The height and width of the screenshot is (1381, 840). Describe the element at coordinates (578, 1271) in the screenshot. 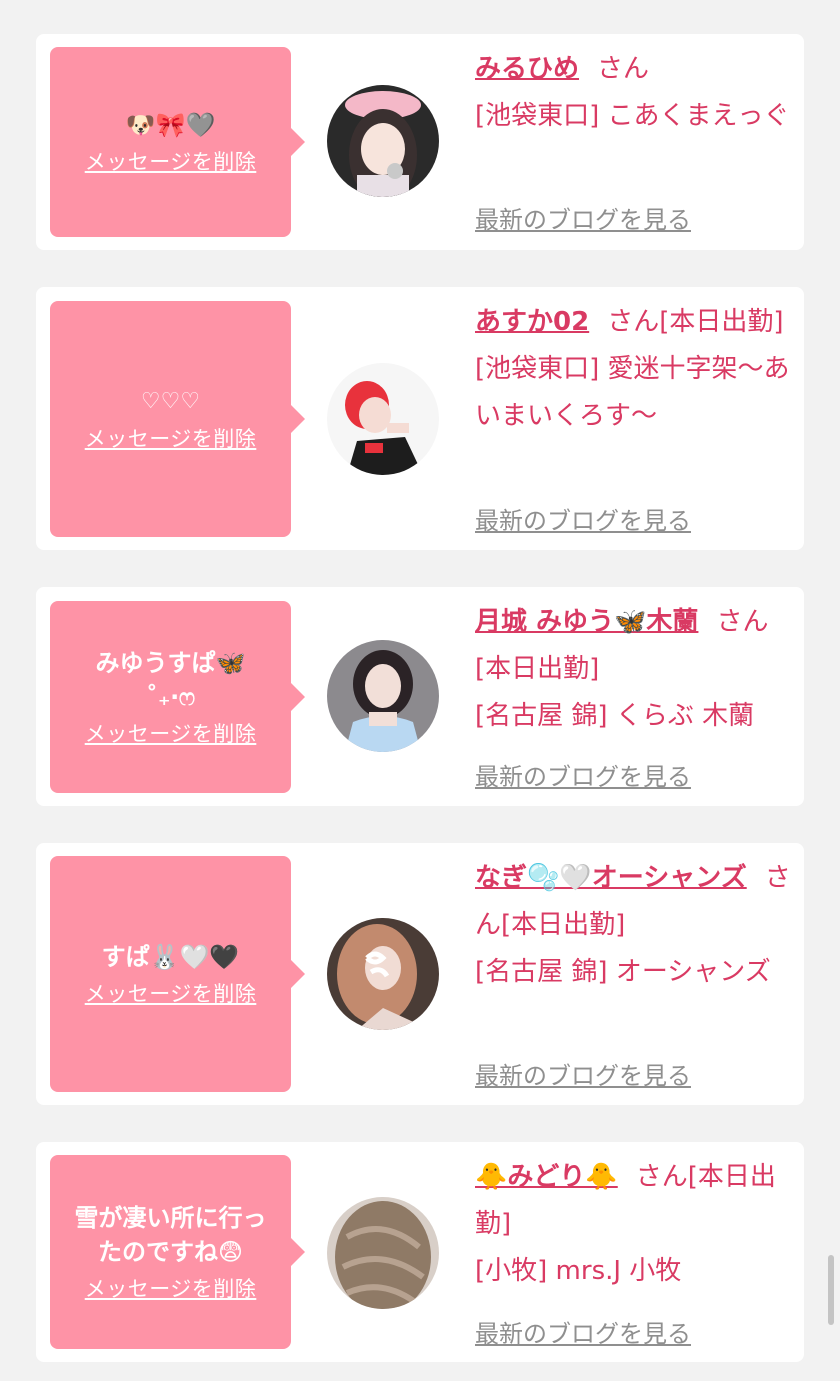

I see `shop-line: [小牧] mrs.J 小牧` at that location.